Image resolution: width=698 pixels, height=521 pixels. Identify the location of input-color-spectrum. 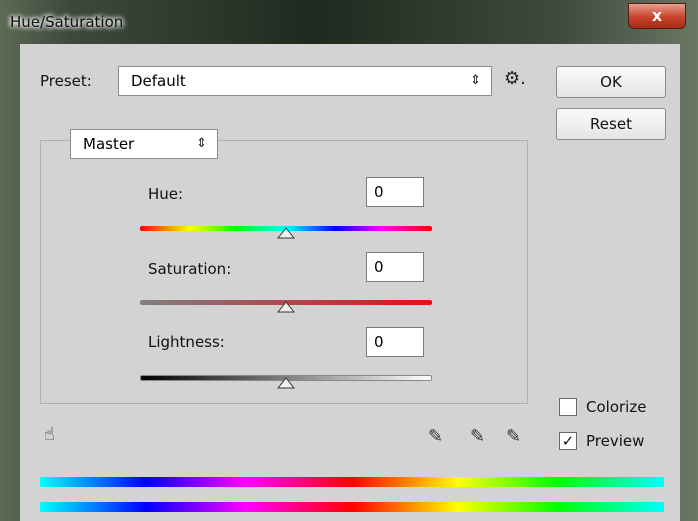
(352, 482).